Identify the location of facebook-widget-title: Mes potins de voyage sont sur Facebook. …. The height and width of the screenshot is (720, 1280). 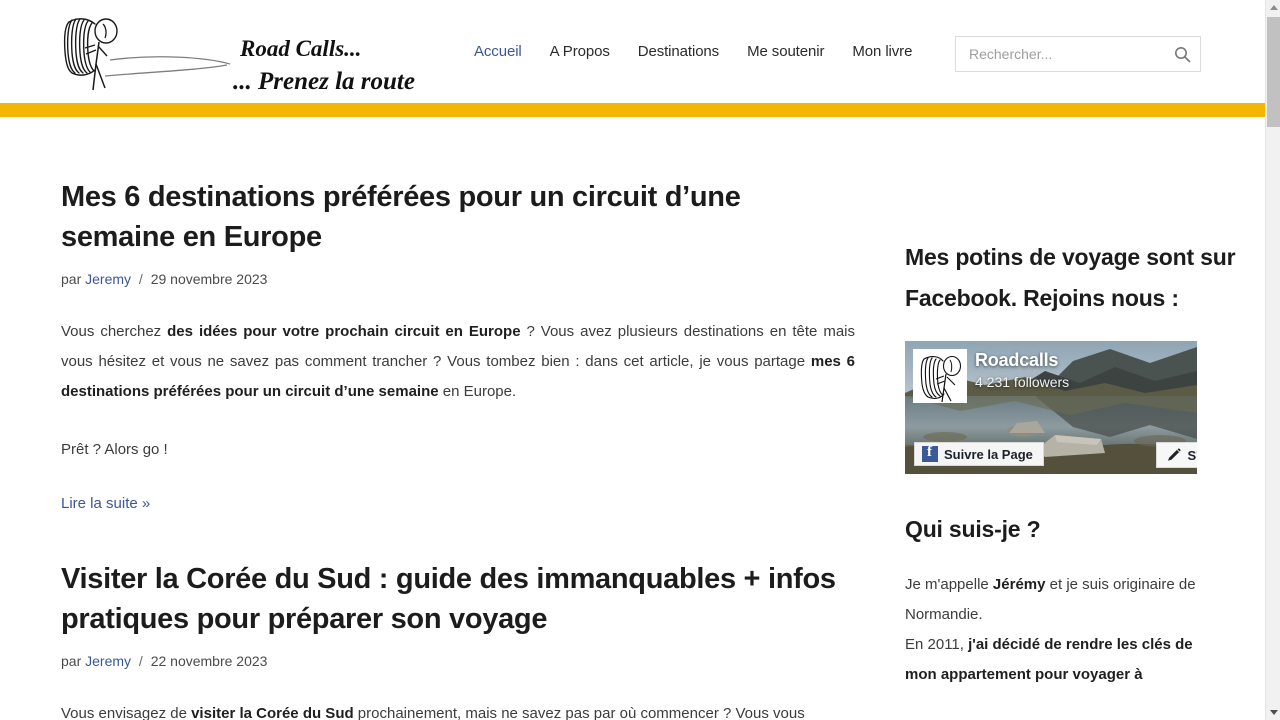
(1070, 277).